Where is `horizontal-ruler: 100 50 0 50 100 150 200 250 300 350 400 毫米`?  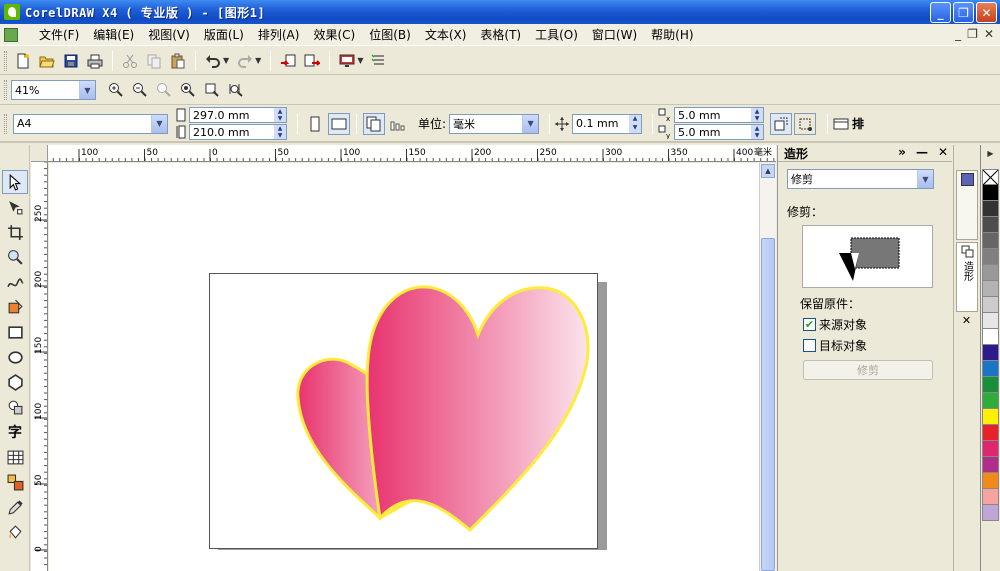
horizontal-ruler: 100 50 0 50 100 150 200 250 300 350 400 毫米 is located at coordinates (412, 153).